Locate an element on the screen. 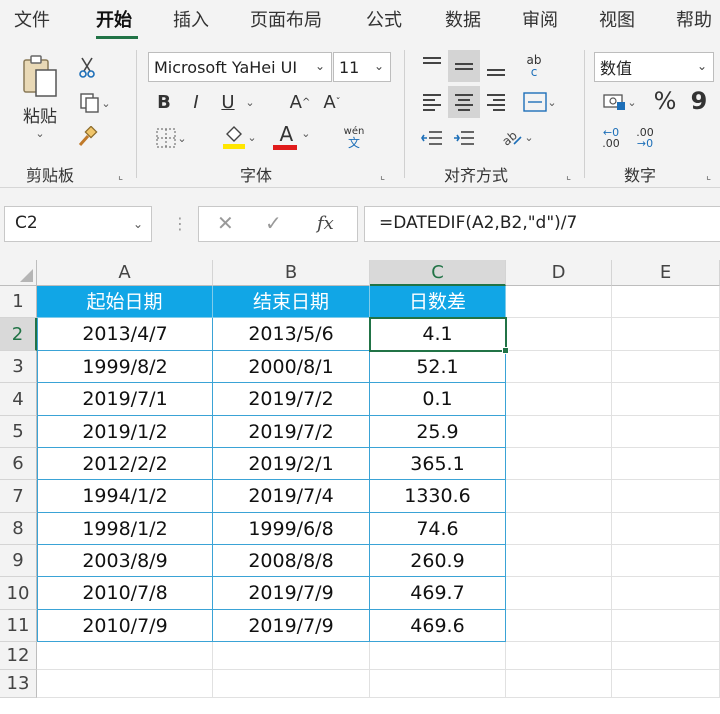 This screenshot has width=720, height=714. cell-d10 is located at coordinates (559, 593).